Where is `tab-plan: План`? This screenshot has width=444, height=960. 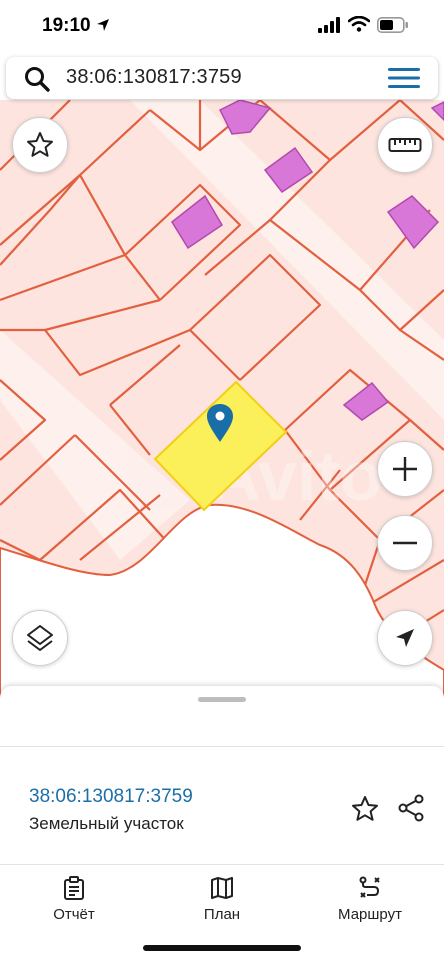 tab-plan: План is located at coordinates (222, 896).